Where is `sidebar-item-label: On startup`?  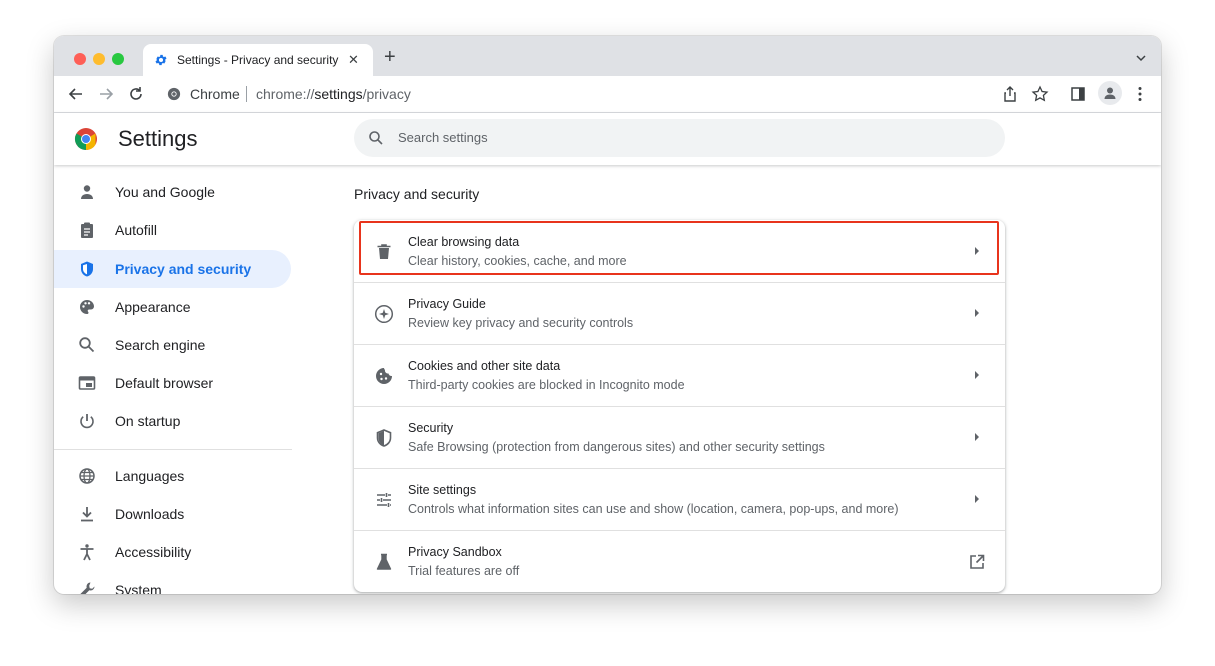 sidebar-item-label: On startup is located at coordinates (148, 421).